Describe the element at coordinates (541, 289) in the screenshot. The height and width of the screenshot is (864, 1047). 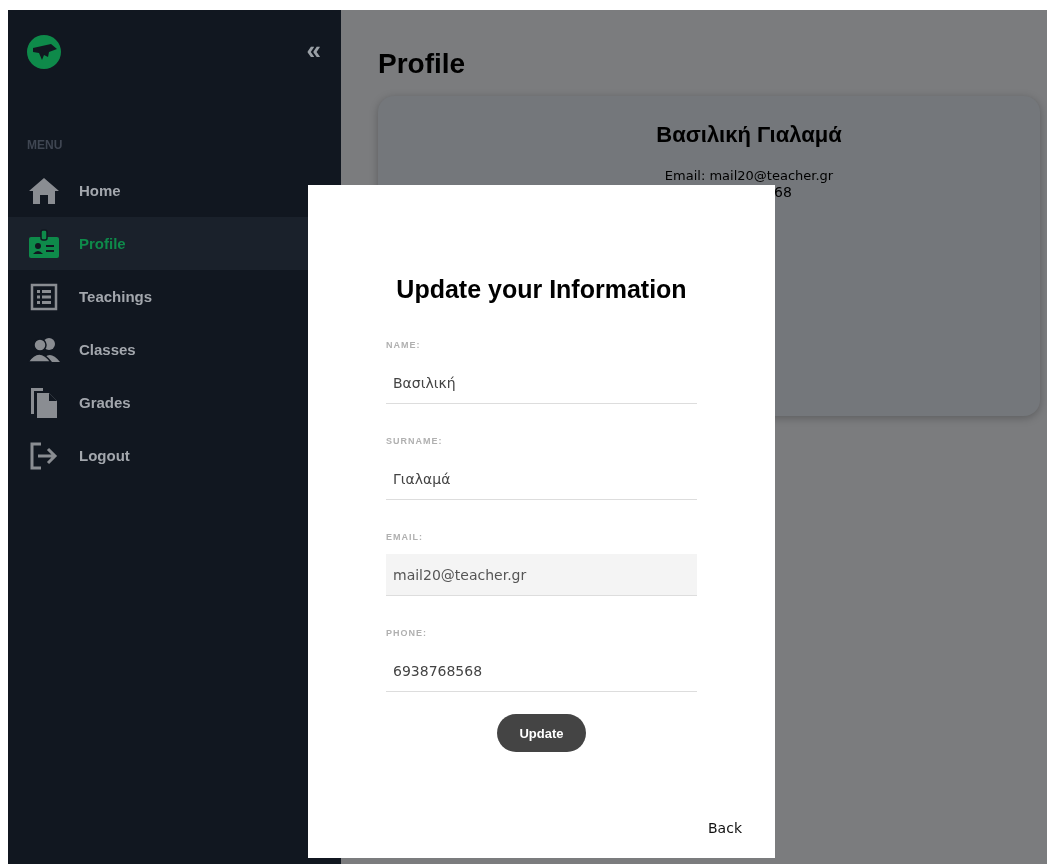
I see `dialog-title: Update your Information` at that location.